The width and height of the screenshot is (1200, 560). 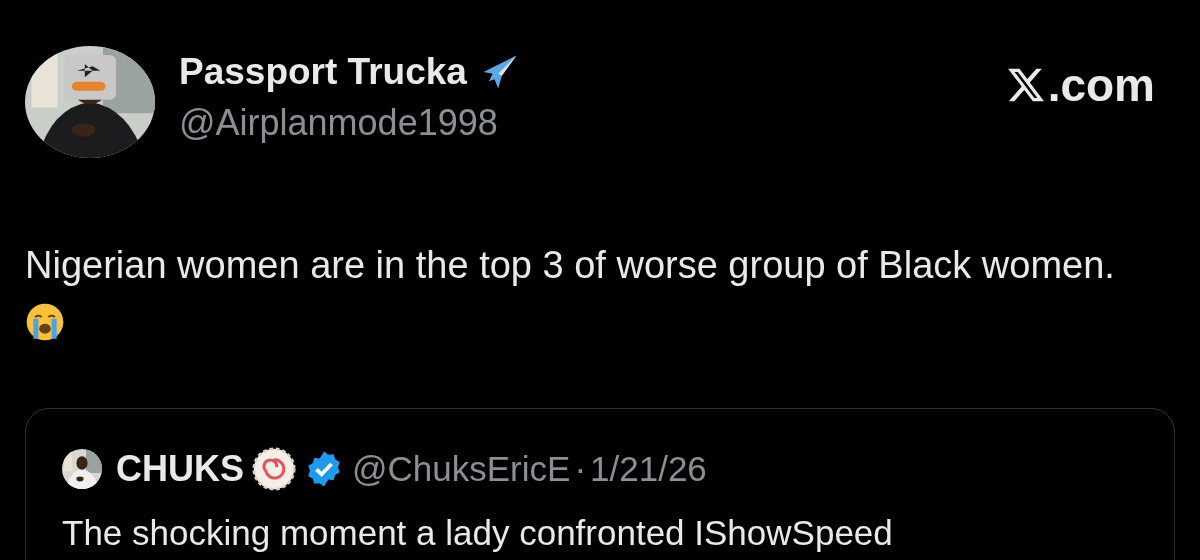 What do you see at coordinates (648, 469) in the screenshot?
I see `quoted-post-date: 1/21/26` at bounding box center [648, 469].